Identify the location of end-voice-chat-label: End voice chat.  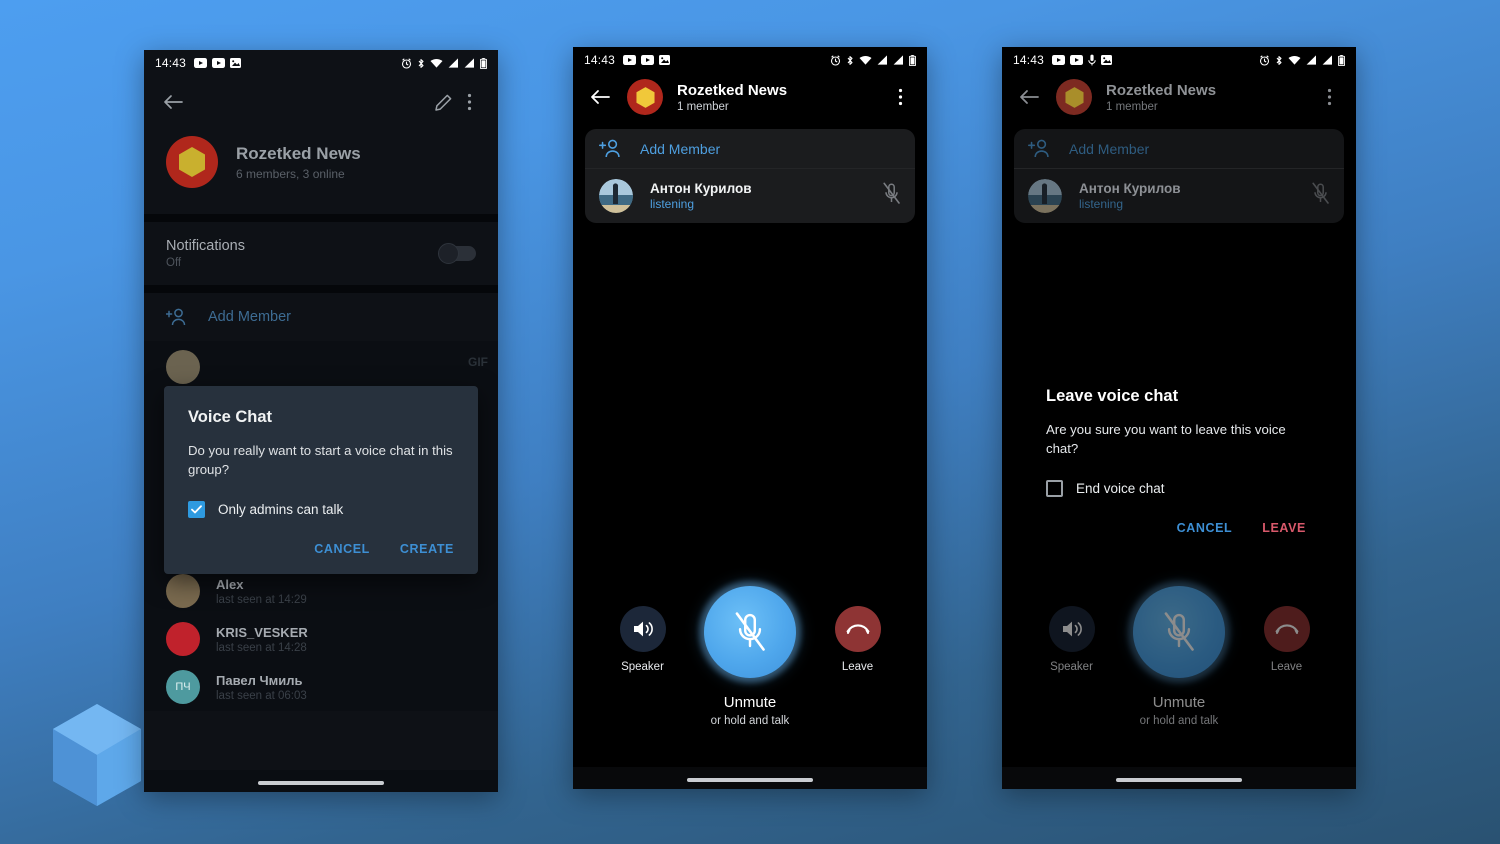
(1120, 489).